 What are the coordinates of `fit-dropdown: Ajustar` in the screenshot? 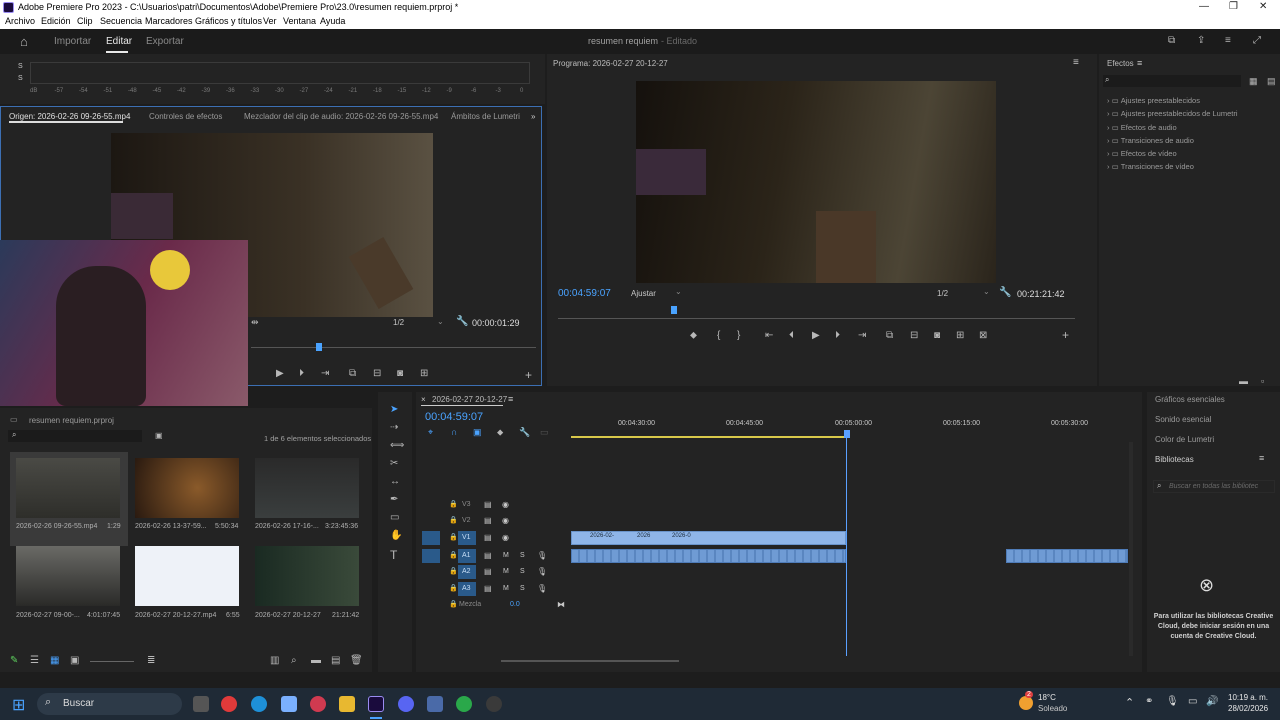 It's located at (643, 293).